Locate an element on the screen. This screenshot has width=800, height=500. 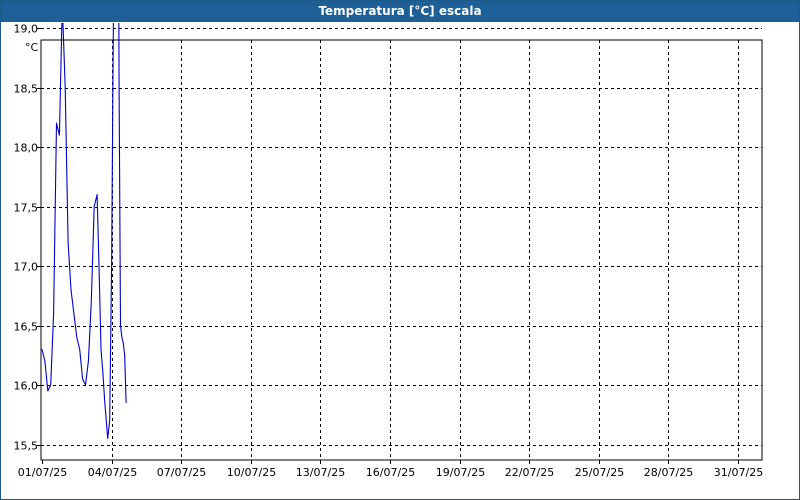
x-tick-label: 22/07/25 is located at coordinates (529, 472).